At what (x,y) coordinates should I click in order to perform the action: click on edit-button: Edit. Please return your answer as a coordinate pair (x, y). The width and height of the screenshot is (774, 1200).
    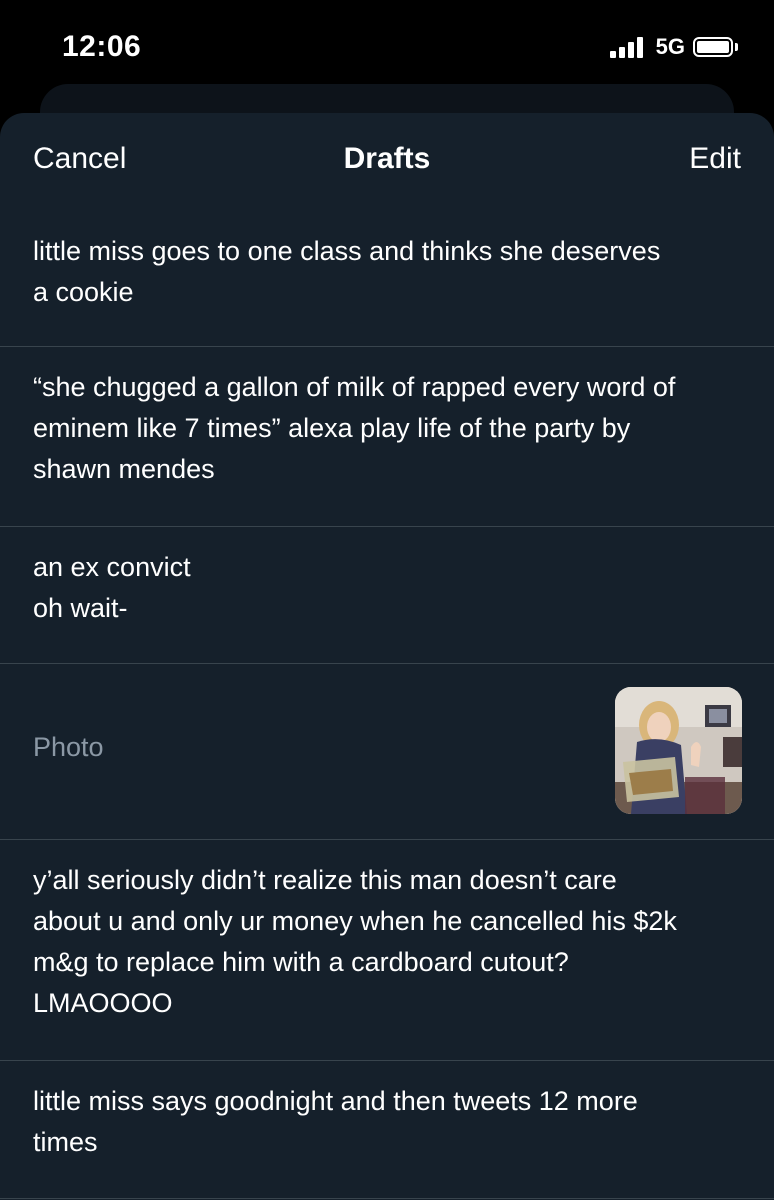
    Looking at the image, I should click on (715, 159).